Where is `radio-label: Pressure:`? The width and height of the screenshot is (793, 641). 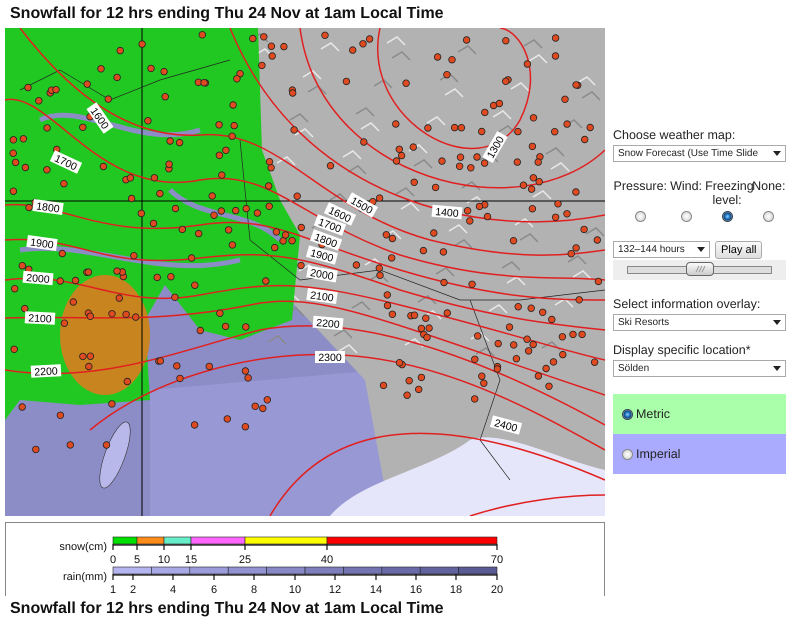
radio-label: Pressure: is located at coordinates (641, 187).